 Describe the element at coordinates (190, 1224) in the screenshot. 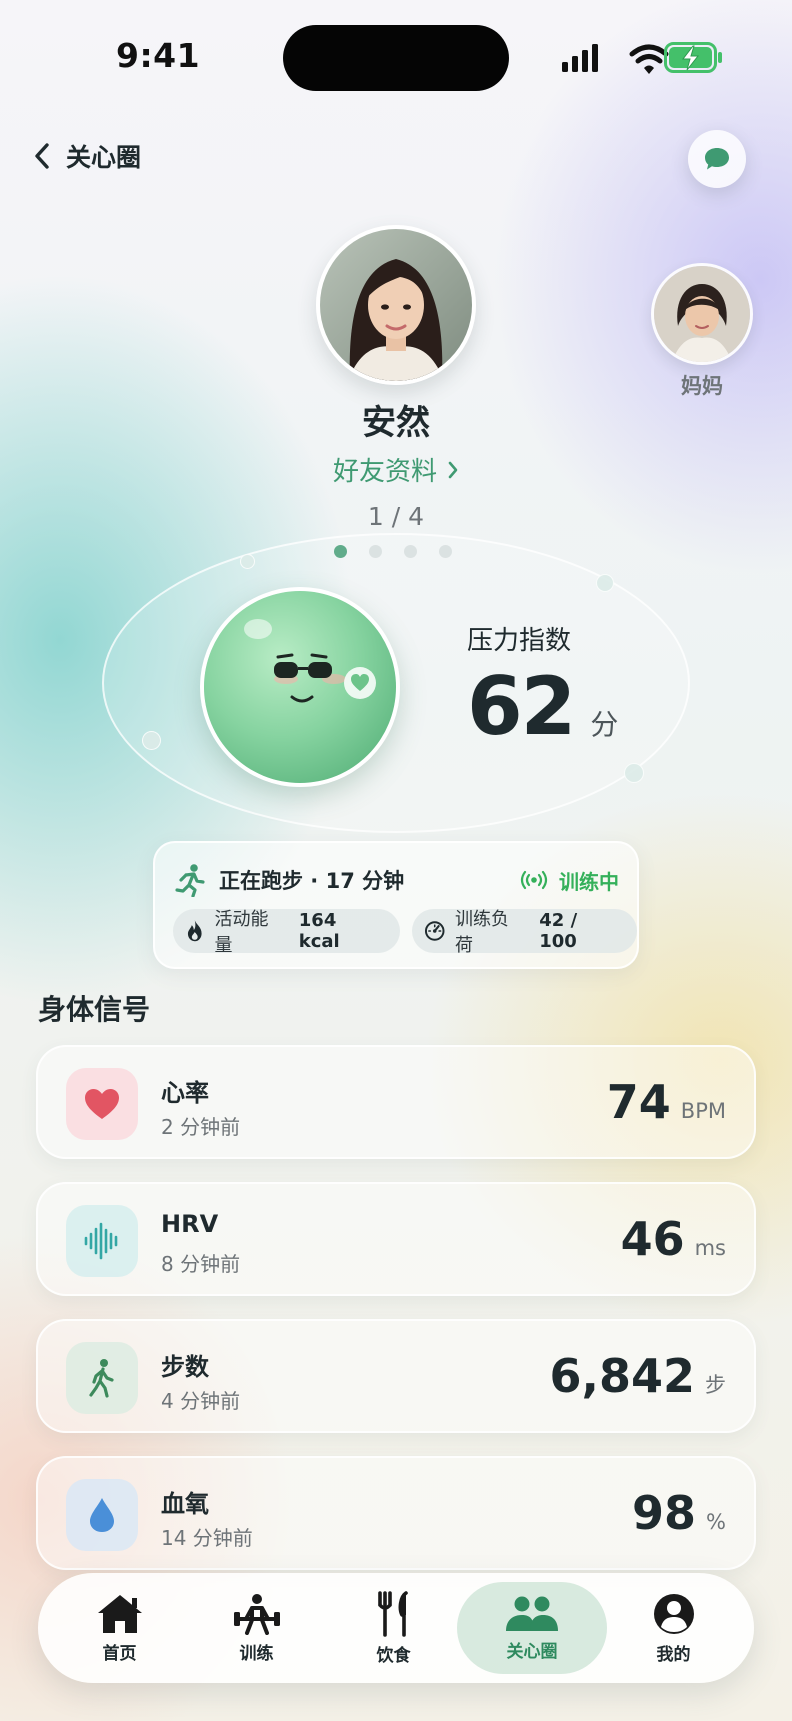

I see `signal-name: HRV` at that location.